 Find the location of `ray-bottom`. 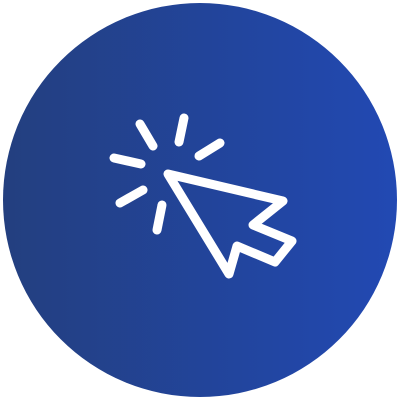

ray-bottom is located at coordinates (159, 217).